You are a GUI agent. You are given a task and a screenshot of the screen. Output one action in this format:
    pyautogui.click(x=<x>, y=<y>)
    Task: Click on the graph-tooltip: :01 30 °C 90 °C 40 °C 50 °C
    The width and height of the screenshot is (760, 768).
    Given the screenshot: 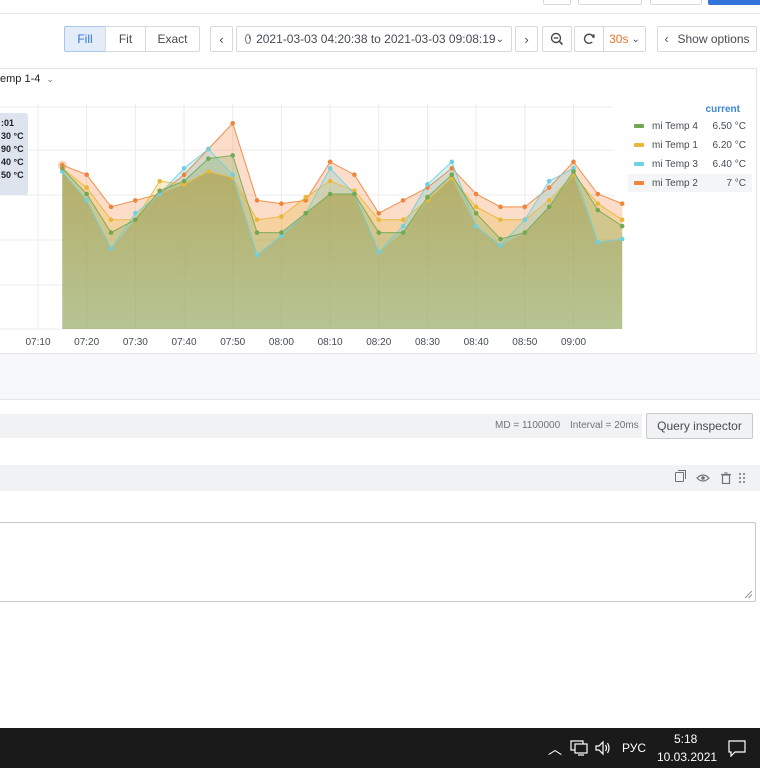 What is the action you would take?
    pyautogui.click(x=14, y=154)
    